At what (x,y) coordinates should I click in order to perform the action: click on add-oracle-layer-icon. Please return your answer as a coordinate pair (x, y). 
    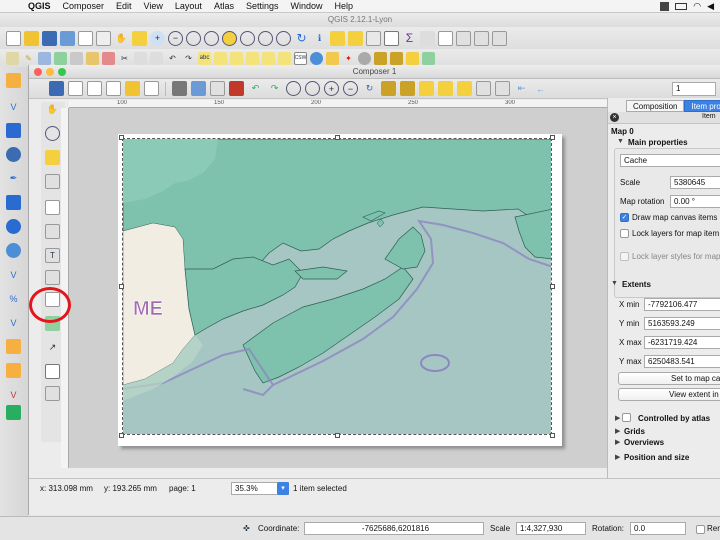
    Looking at the image, I should click on (13, 226).